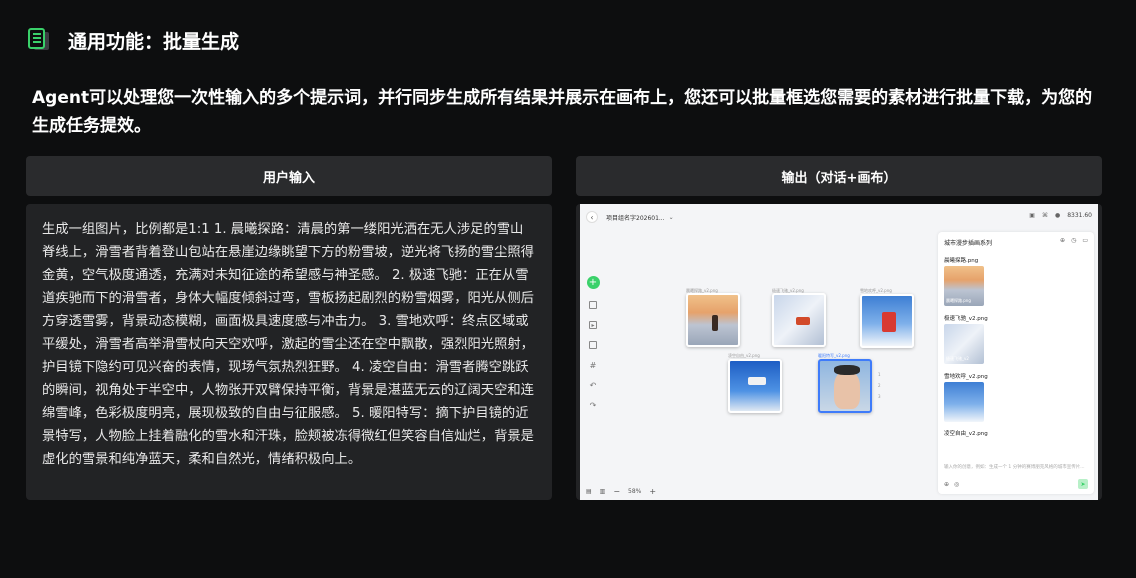 This screenshot has height=578, width=1136. What do you see at coordinates (635, 491) in the screenshot?
I see `zoom-level: 58%` at bounding box center [635, 491].